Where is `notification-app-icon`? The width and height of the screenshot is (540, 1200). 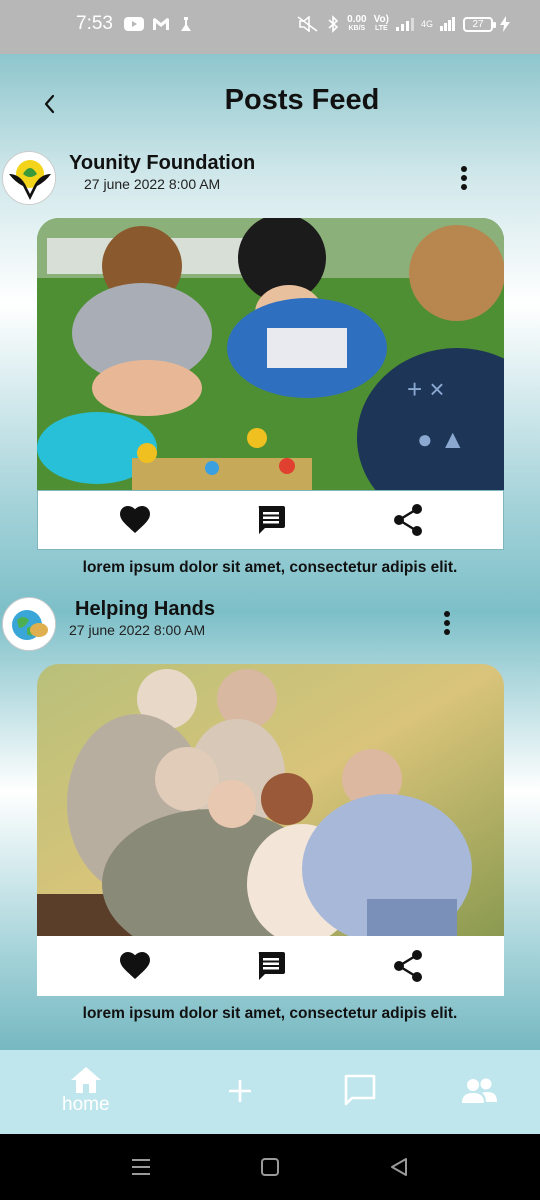
notification-app-icon is located at coordinates (186, 24).